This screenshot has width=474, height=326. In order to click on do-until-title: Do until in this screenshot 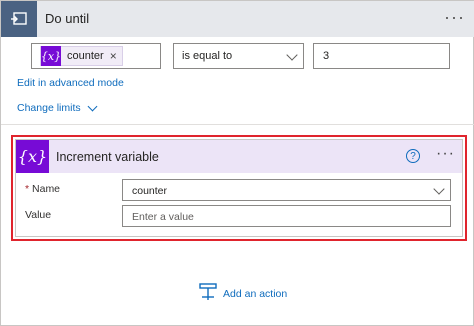, I will do `click(67, 18)`.